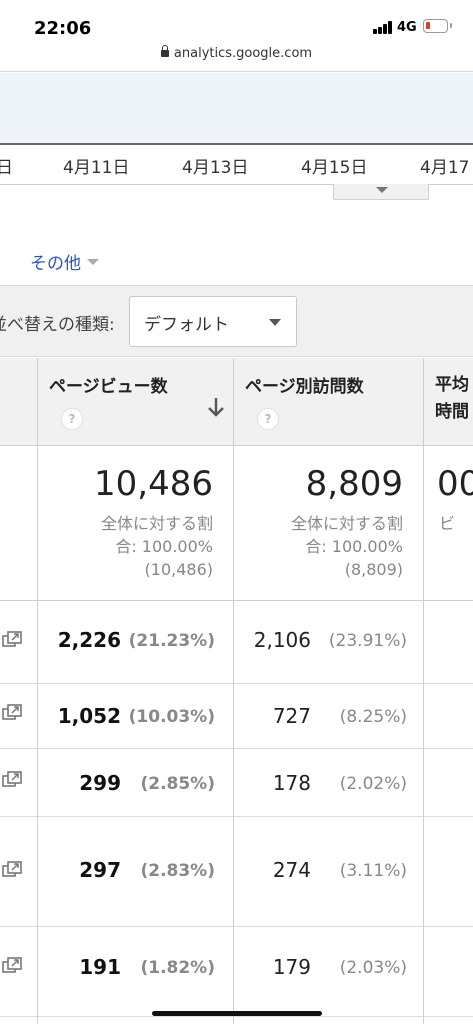  I want to click on pageviews-percent: (2.85%), so click(177, 784).